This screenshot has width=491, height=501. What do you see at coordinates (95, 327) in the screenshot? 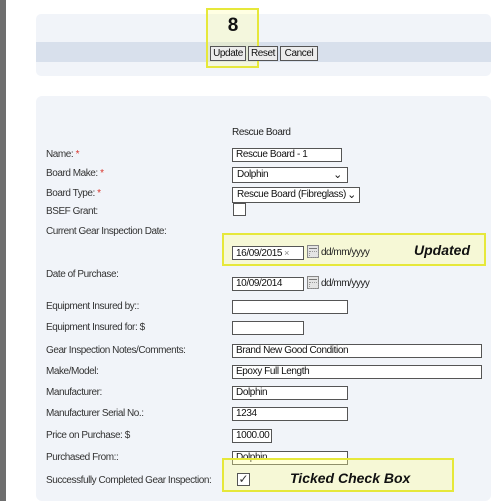
I see `insured-for-label: Equipment Insured for: $` at bounding box center [95, 327].